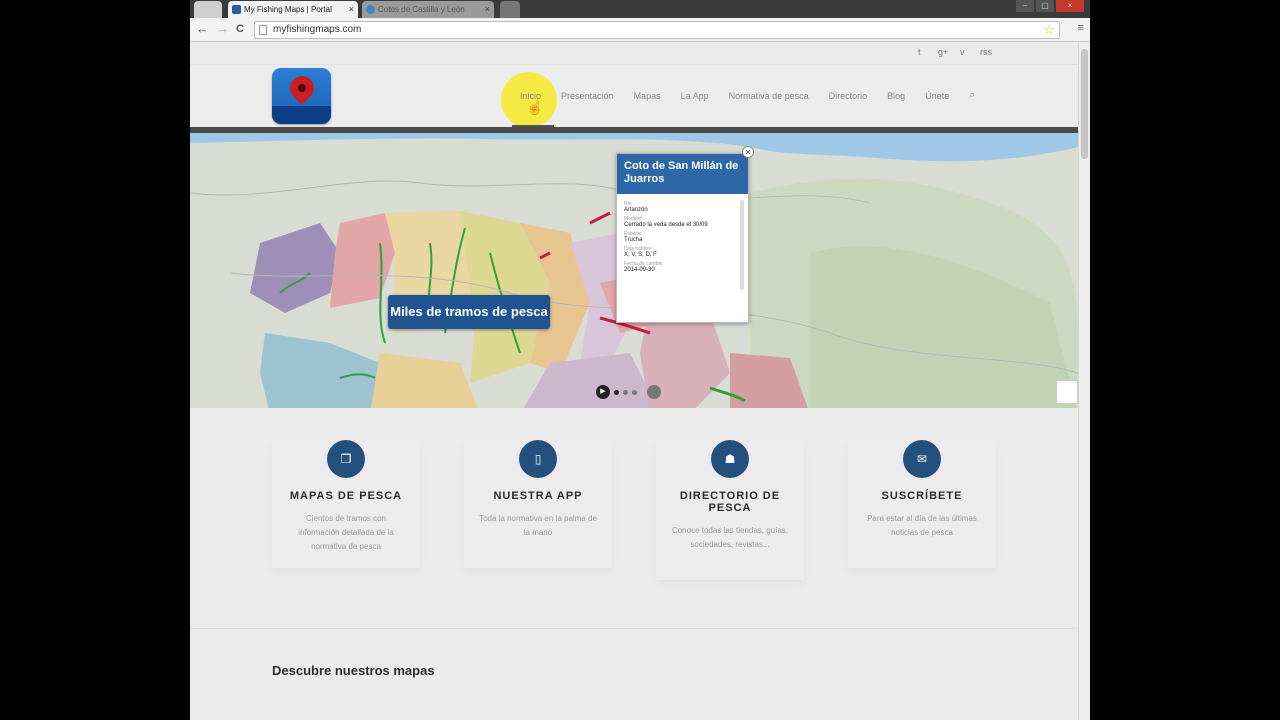  Describe the element at coordinates (208, 9) in the screenshot. I see `tab-home` at that location.